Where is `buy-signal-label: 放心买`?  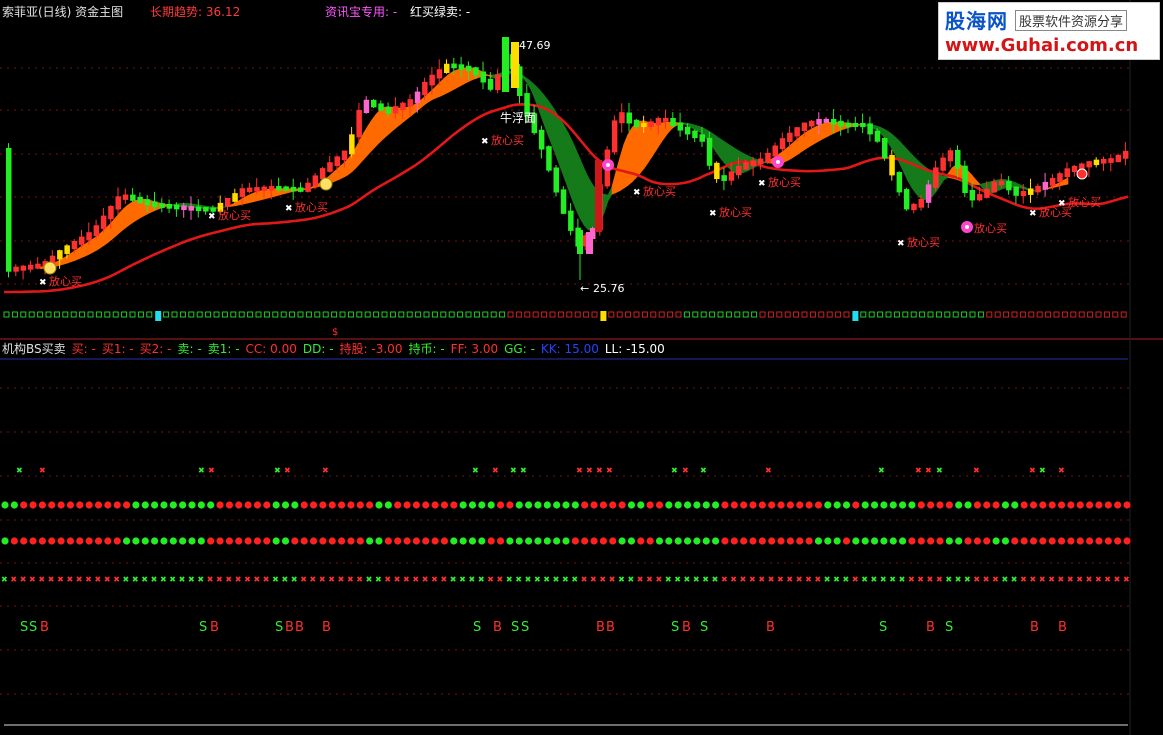 buy-signal-label: 放心买 is located at coordinates (990, 228).